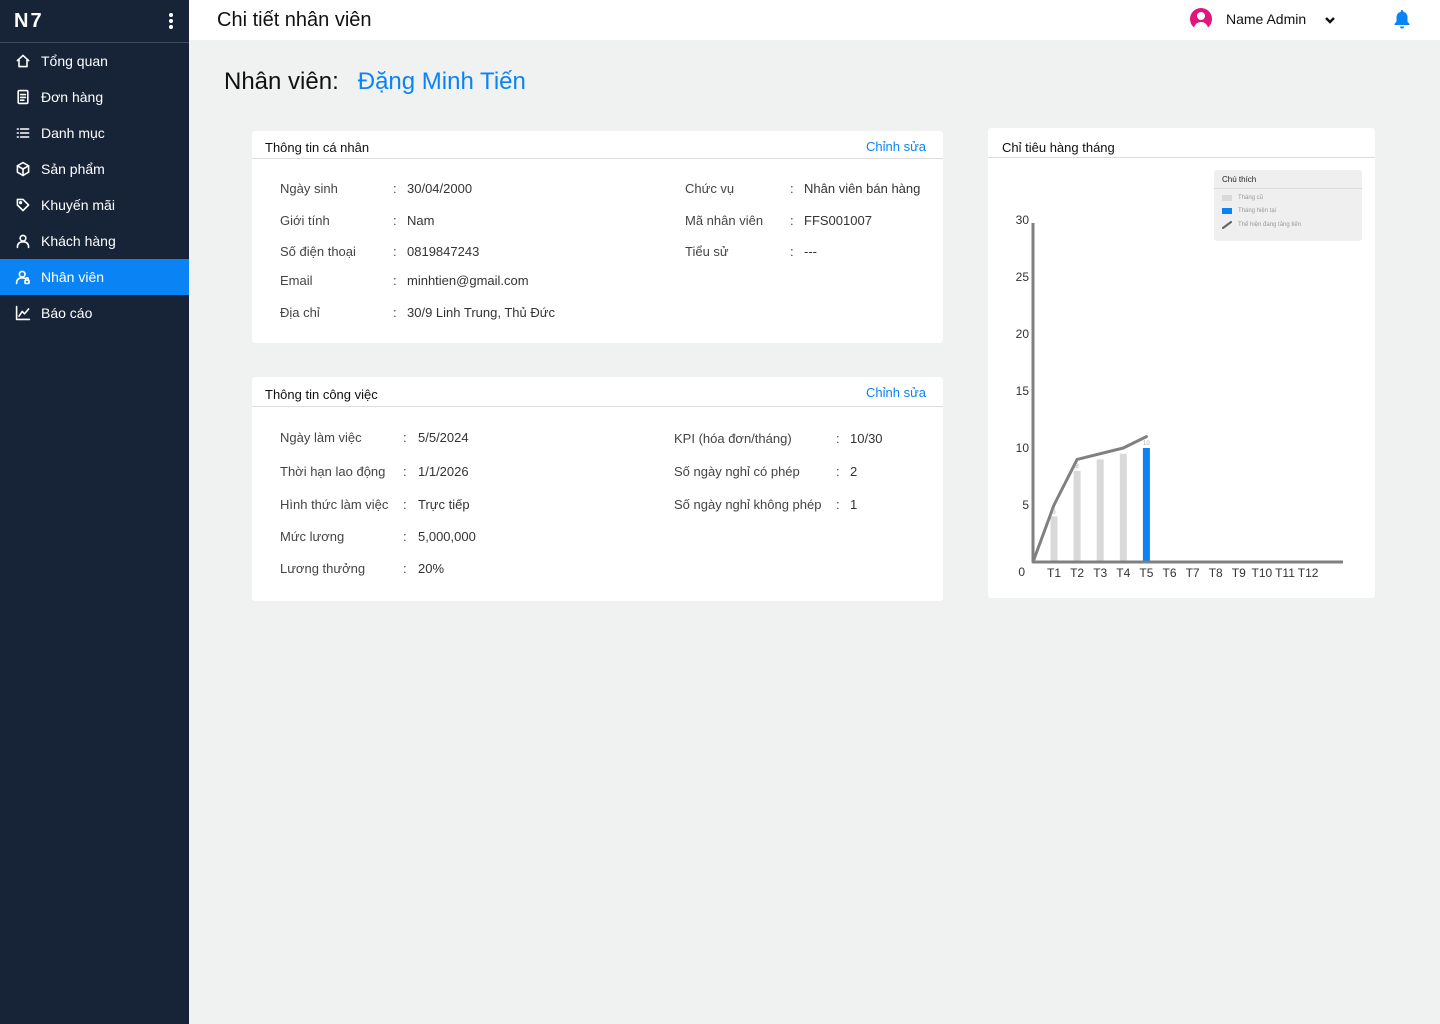 This screenshot has width=1440, height=1024. Describe the element at coordinates (323, 568) in the screenshot. I see `field-label: Lương thưởng` at that location.